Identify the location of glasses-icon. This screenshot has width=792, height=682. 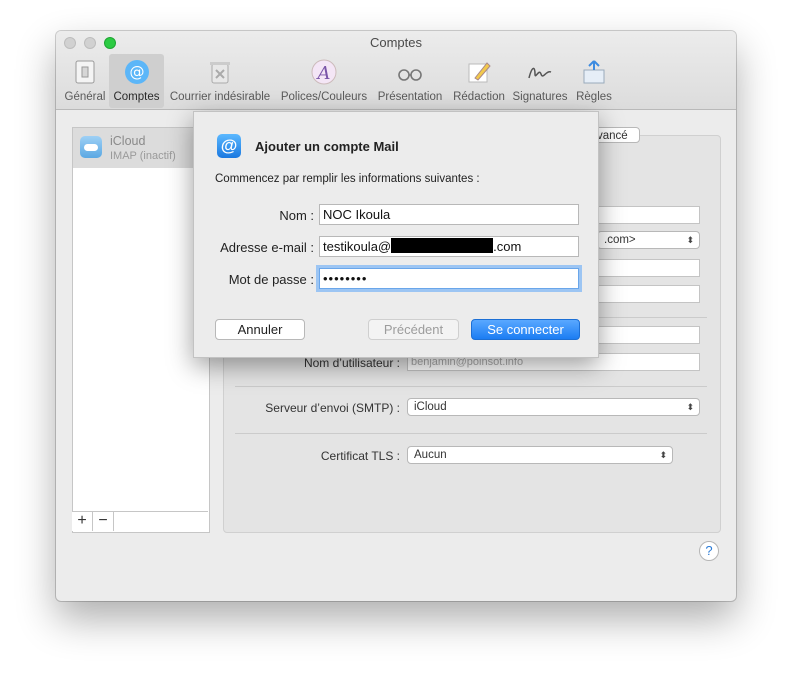
(410, 75).